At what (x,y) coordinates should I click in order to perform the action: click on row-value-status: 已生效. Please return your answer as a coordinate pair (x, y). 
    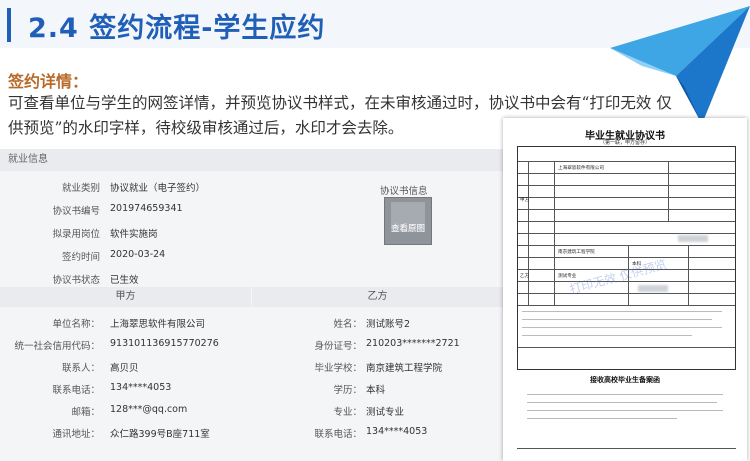
    Looking at the image, I should click on (124, 280).